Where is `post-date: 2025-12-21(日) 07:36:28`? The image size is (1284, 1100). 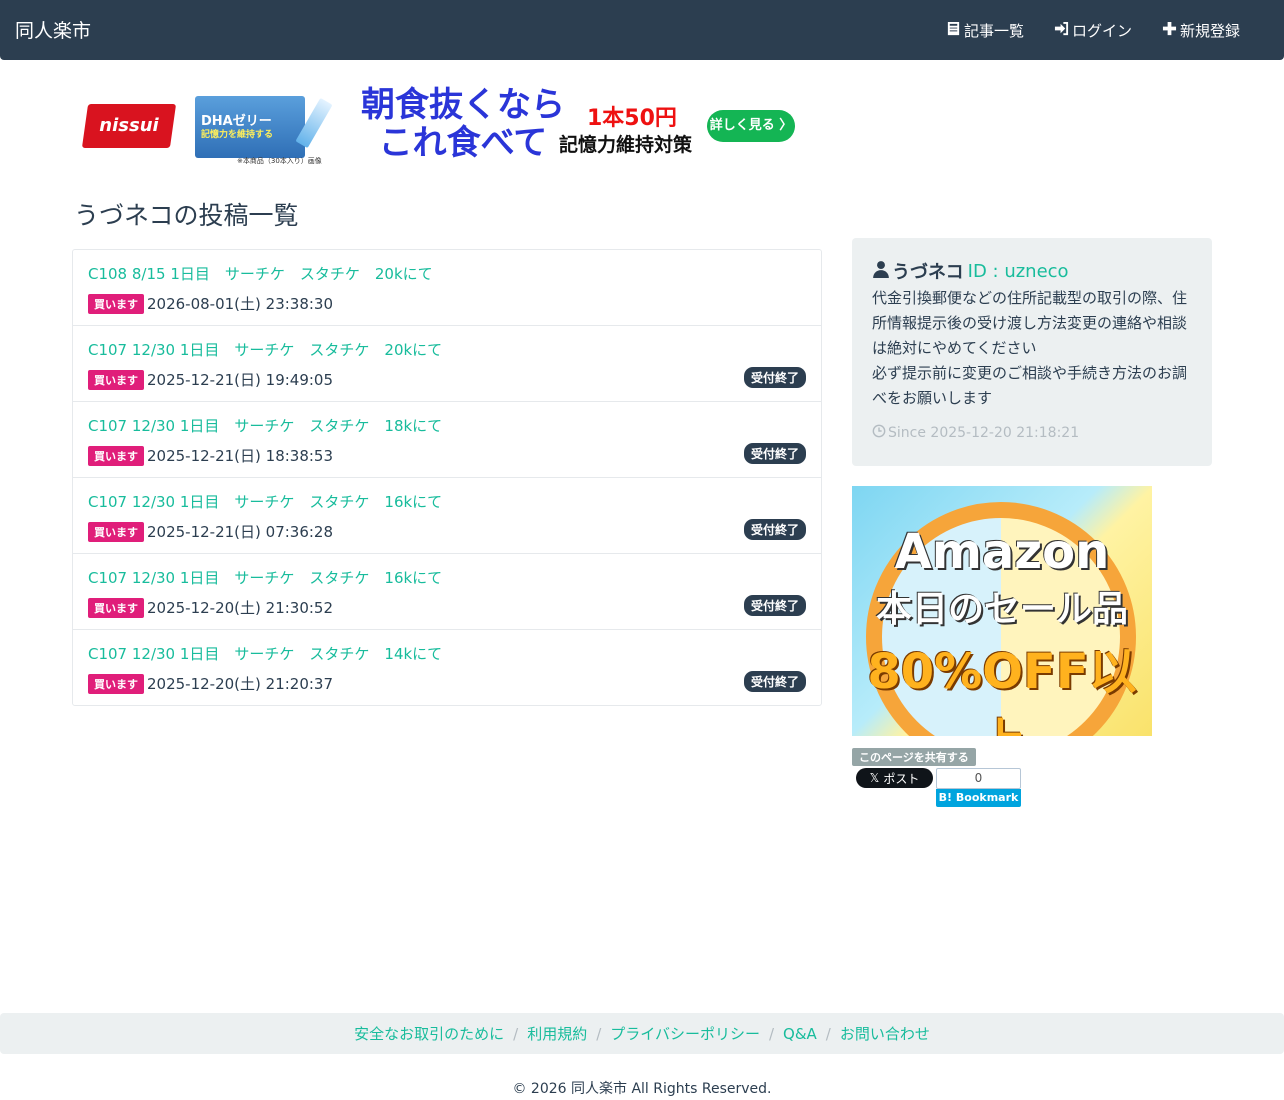
post-date: 2025-12-21(日) 07:36:28 is located at coordinates (240, 532).